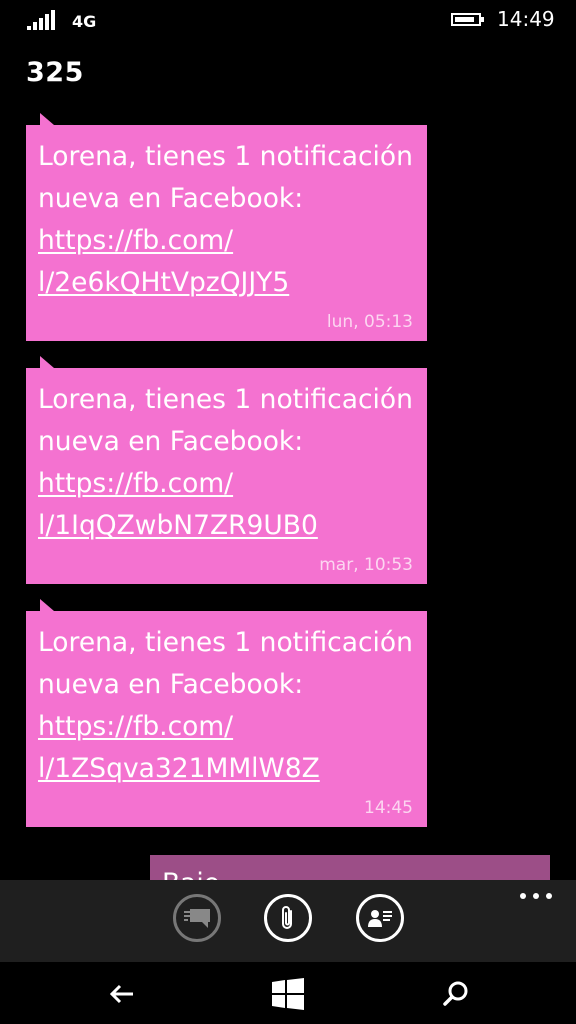  I want to click on more-options-icon, so click(536, 895).